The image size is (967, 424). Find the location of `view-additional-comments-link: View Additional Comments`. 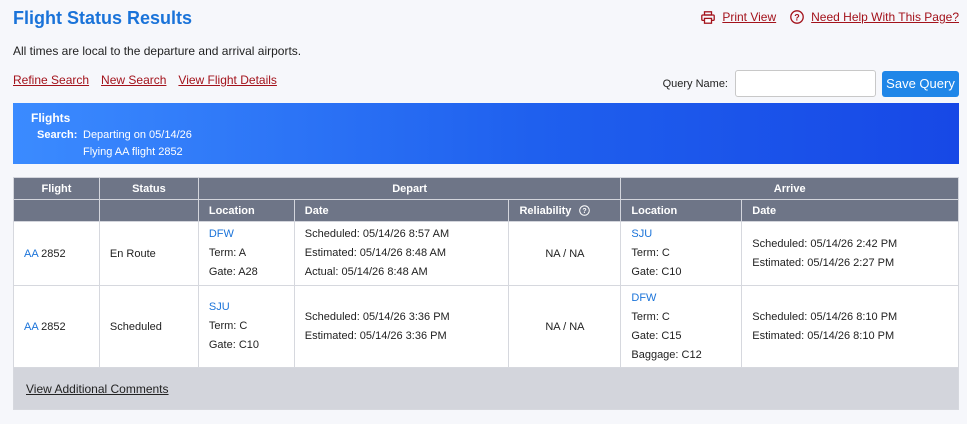

view-additional-comments-link: View Additional Comments is located at coordinates (97, 389).